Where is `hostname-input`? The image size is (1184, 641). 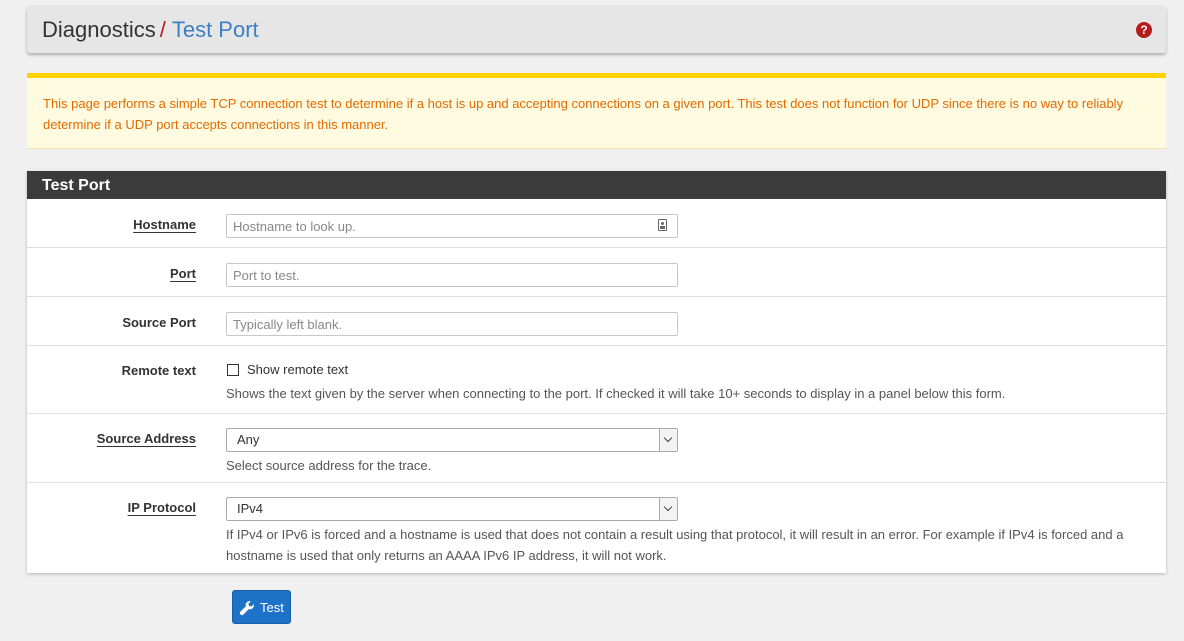
hostname-input is located at coordinates (440, 226).